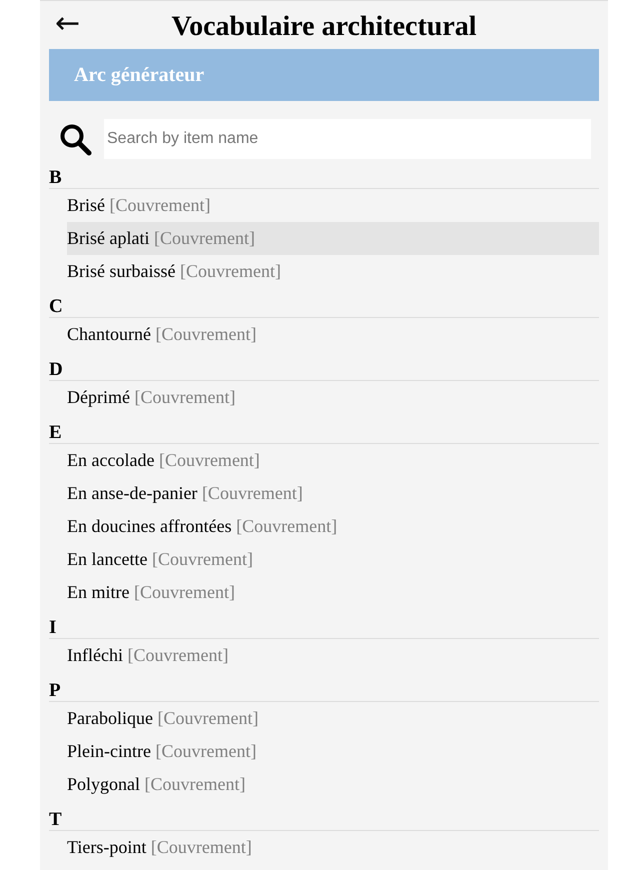 This screenshot has width=636, height=870. What do you see at coordinates (67, 24) in the screenshot?
I see `back-button: ←` at bounding box center [67, 24].